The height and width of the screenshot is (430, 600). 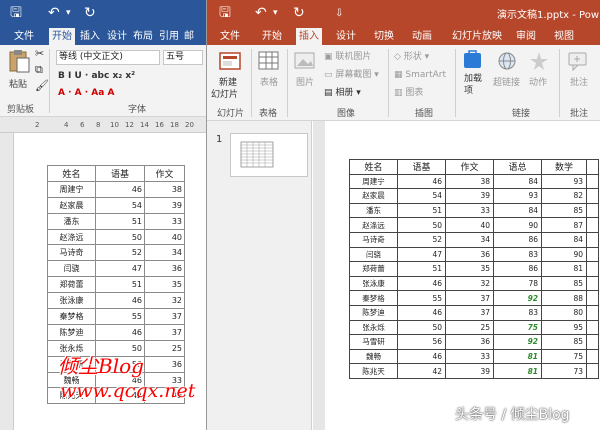 I want to click on table-cell: 93, so click(x=564, y=181).